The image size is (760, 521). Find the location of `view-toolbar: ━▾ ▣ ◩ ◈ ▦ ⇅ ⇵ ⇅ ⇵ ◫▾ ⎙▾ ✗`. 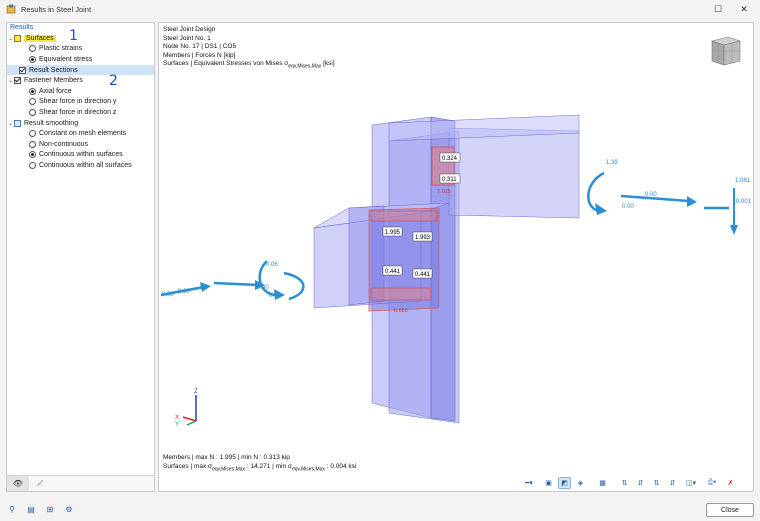

view-toolbar: ━▾ ▣ ◩ ◈ ▦ ⇅ ⇵ ⇅ ⇵ ◫▾ ⎙▾ ✗ is located at coordinates (628, 483).